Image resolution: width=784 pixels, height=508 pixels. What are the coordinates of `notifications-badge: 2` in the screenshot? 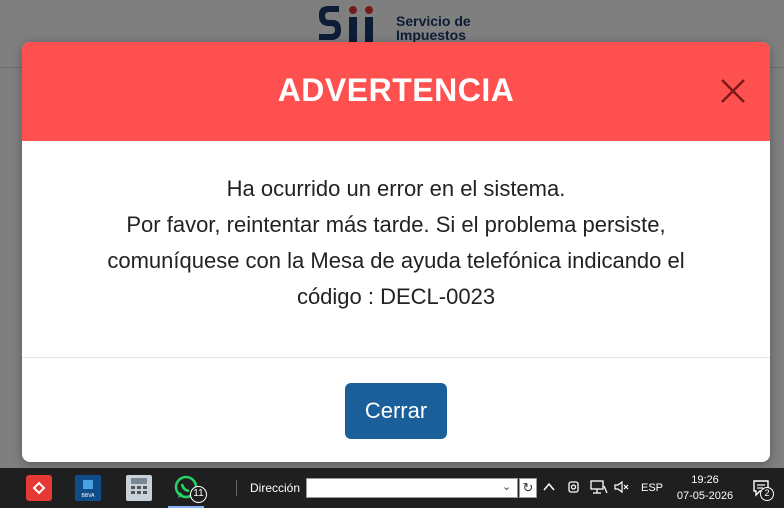 It's located at (767, 494).